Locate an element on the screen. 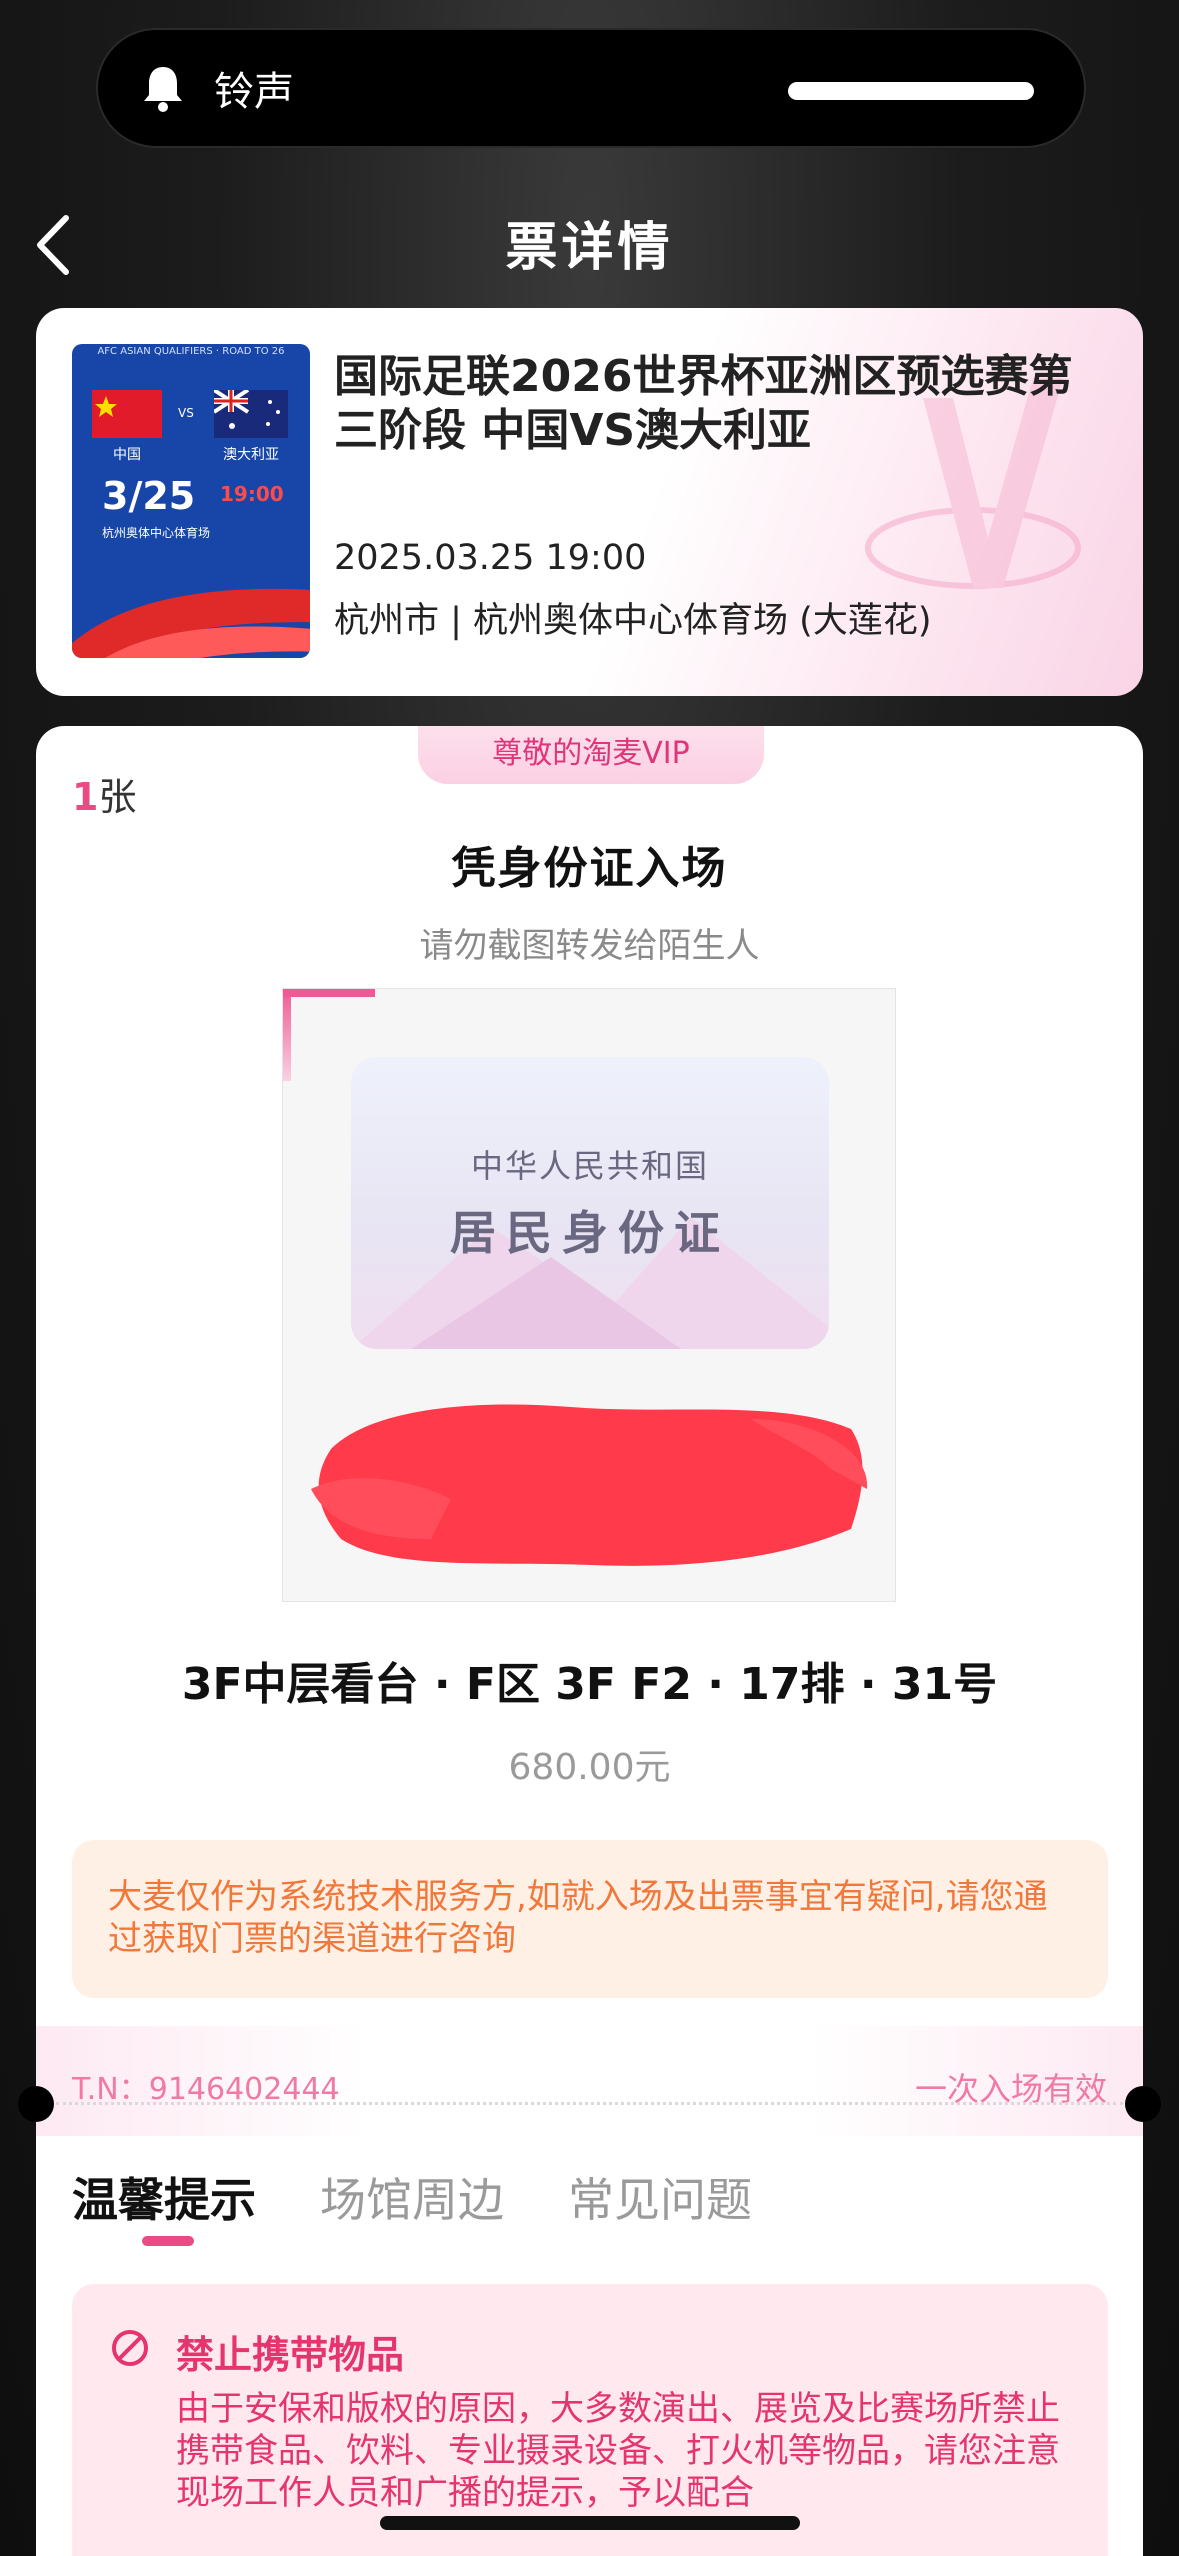 The image size is (1179, 2556). strip-notch is located at coordinates (589, 2044).